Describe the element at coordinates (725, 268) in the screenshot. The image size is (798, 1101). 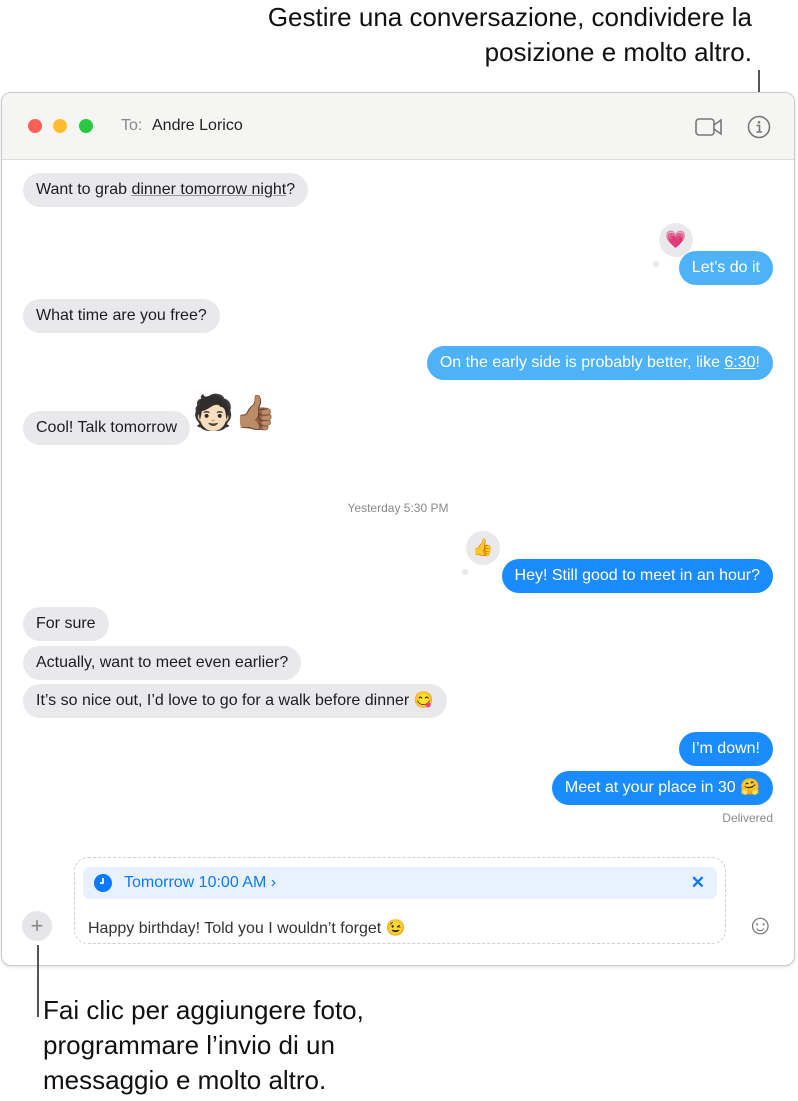
I see `message-sent: Let’s do it` at that location.